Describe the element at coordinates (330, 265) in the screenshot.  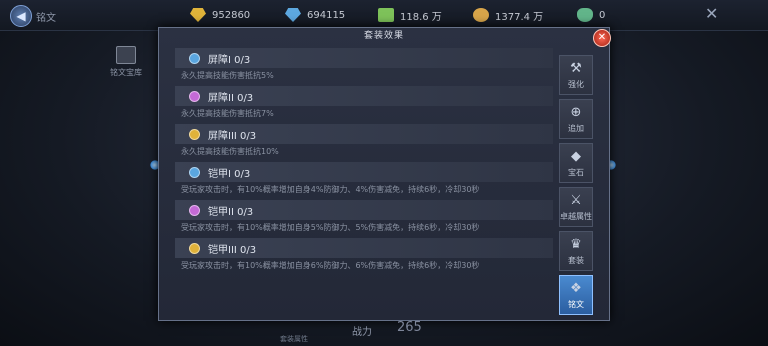
I see `set-effect-desc: 受玩家攻击时，有10%概率增加自身6%防御力、6%伤害减免，持续6秒，冷却30秒` at that location.